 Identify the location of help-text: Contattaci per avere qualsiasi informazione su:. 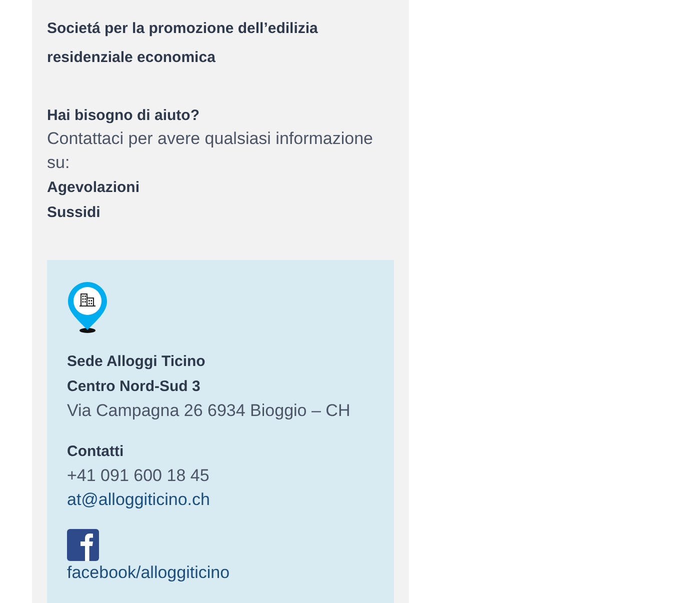
(210, 151).